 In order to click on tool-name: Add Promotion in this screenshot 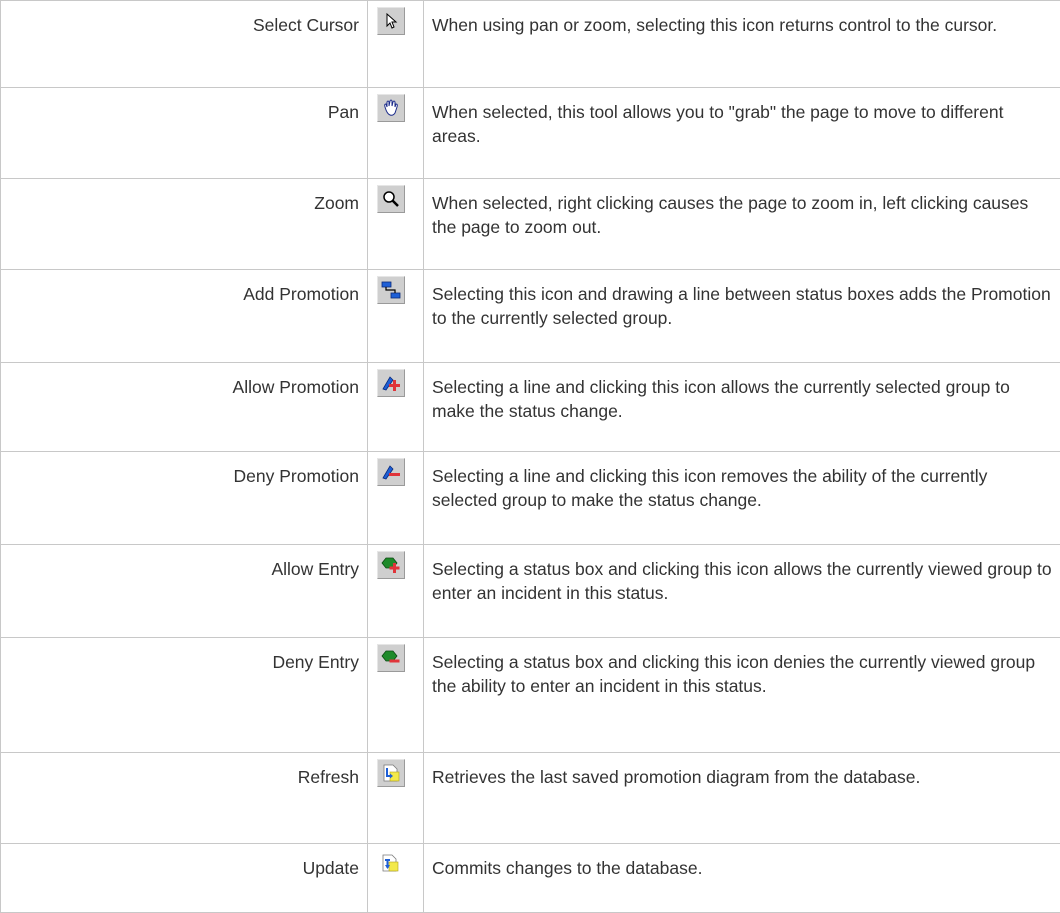, I will do `click(184, 316)`.